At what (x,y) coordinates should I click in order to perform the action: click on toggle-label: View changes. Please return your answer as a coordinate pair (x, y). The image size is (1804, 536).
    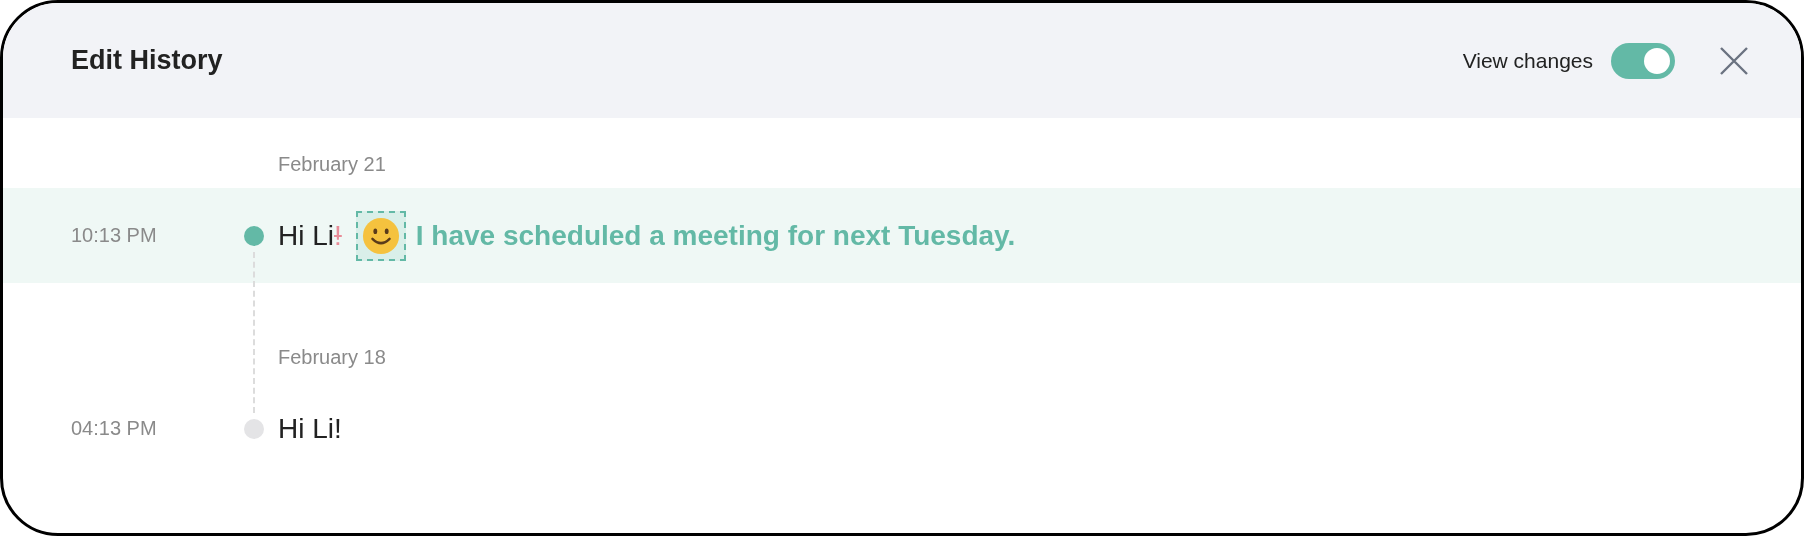
    Looking at the image, I should click on (1527, 60).